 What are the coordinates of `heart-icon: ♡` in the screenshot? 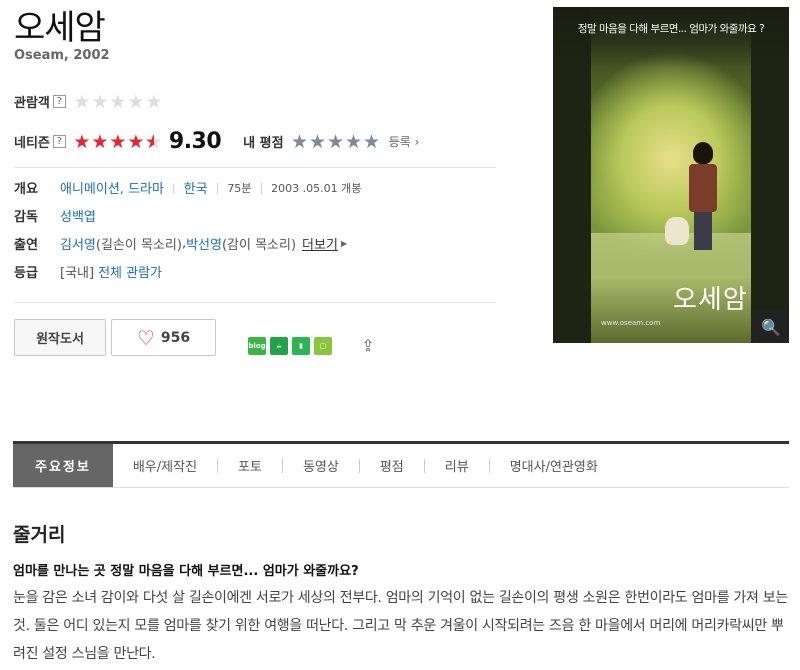 It's located at (145, 337).